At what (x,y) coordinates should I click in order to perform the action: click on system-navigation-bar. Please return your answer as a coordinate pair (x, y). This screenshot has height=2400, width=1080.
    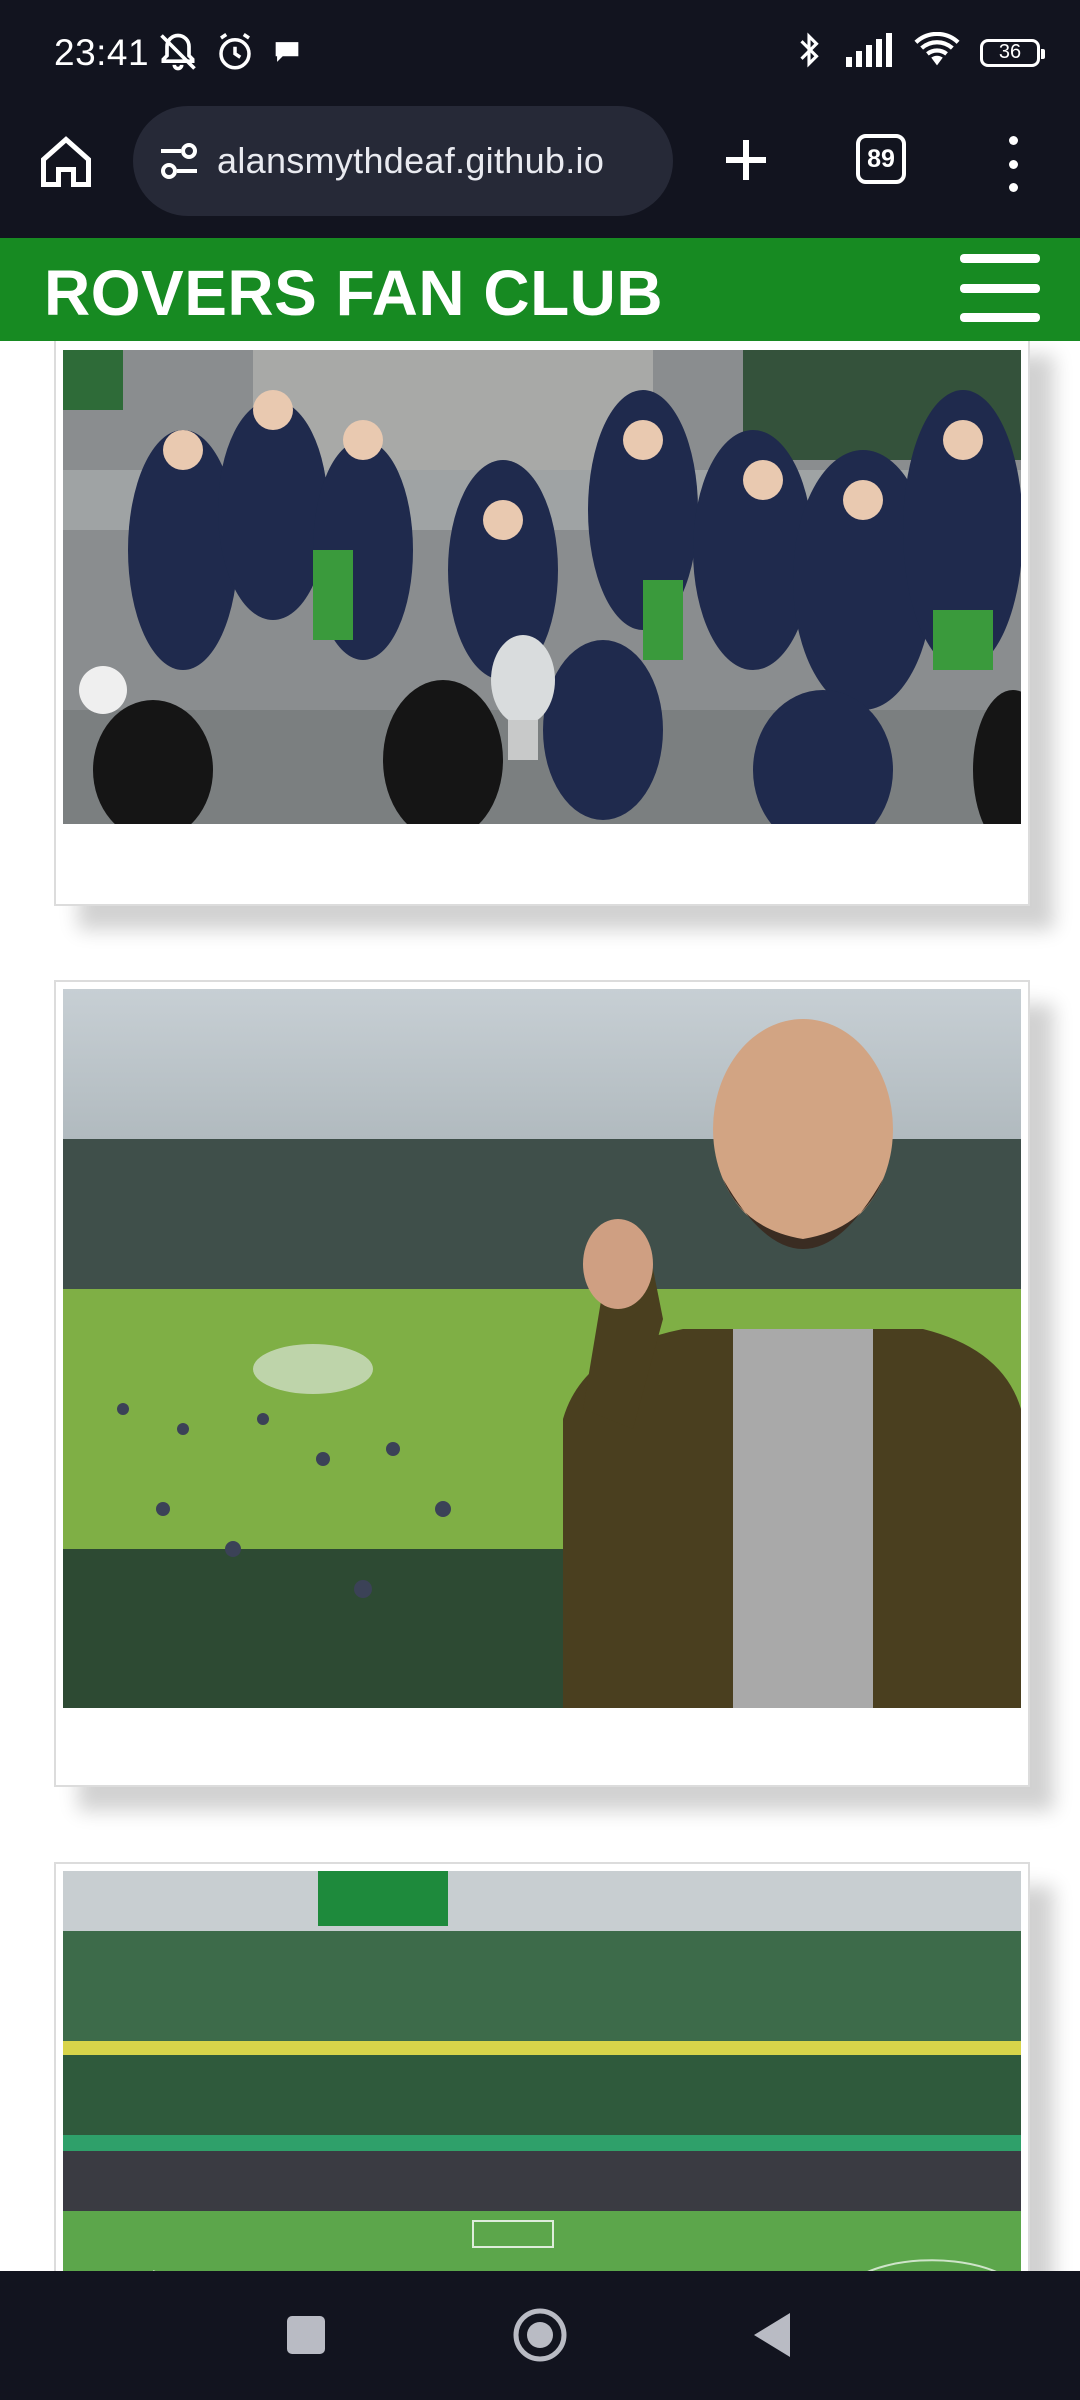
    Looking at the image, I should click on (540, 2335).